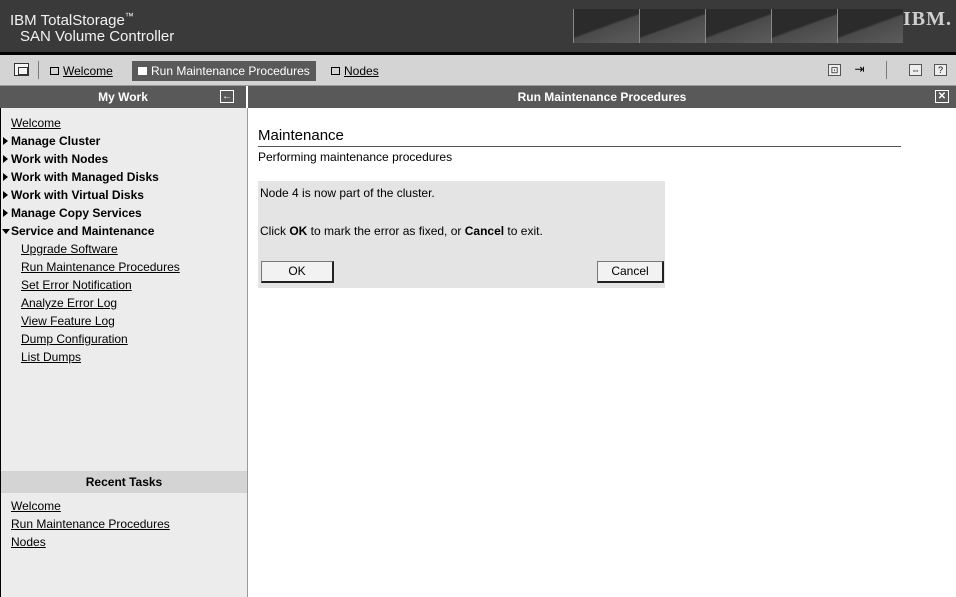  Describe the element at coordinates (77, 195) in the screenshot. I see `nav-section-label: Work with Virtual Disks` at that location.